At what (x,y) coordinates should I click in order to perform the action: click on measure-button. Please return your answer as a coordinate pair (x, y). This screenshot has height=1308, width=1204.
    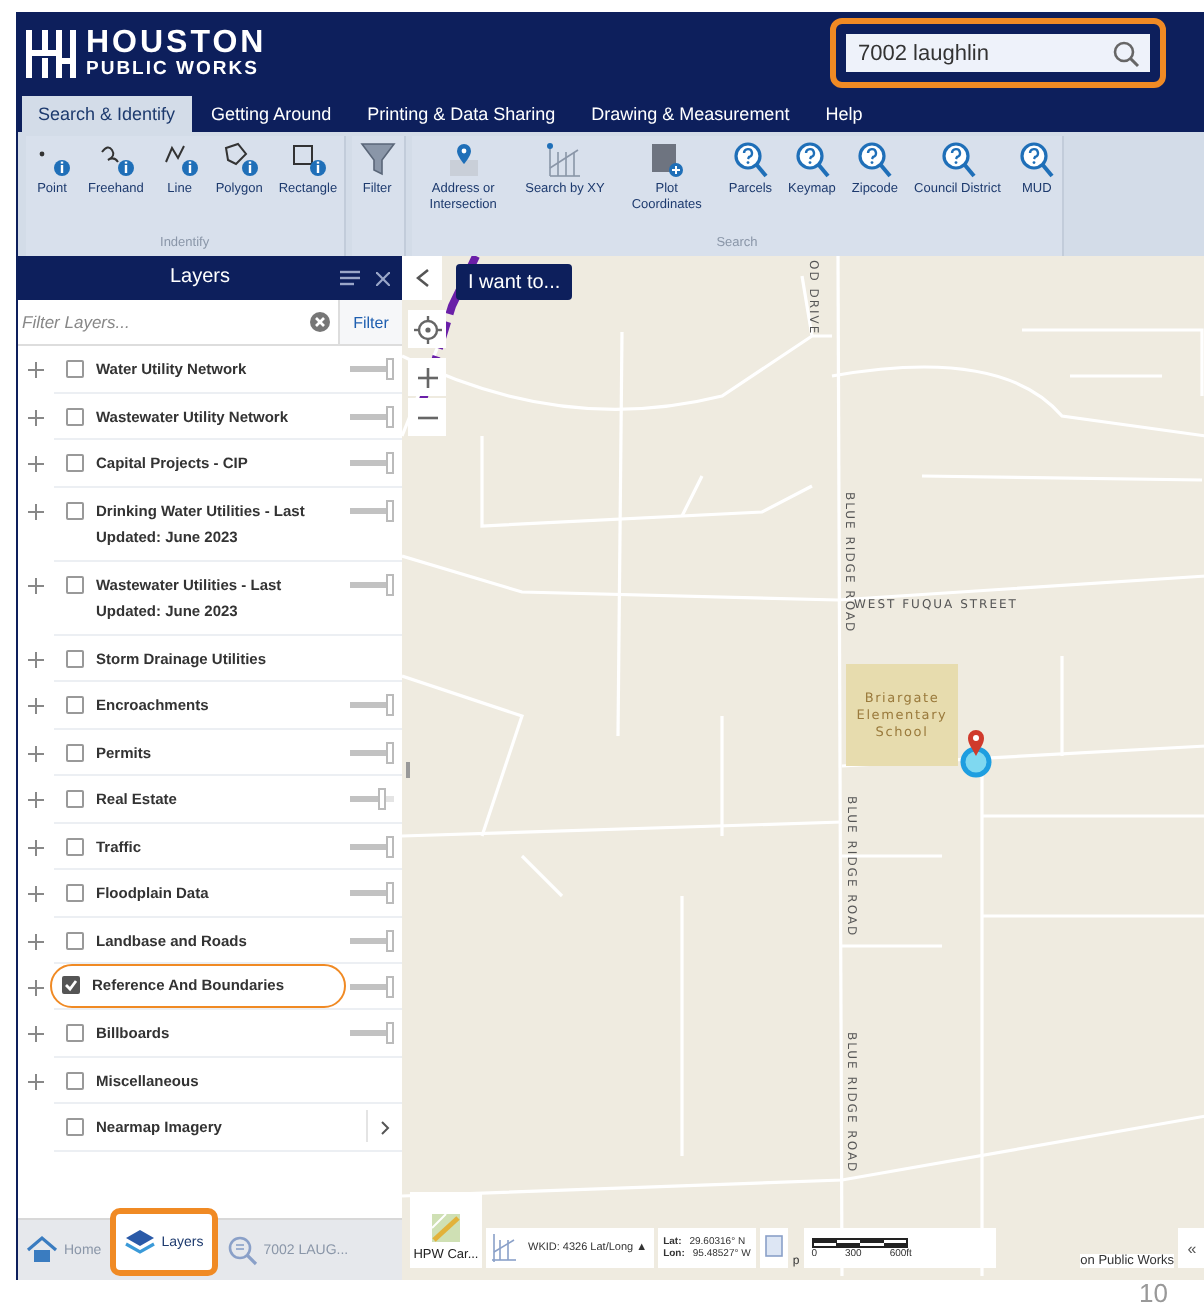
    Looking at the image, I should click on (774, 1248).